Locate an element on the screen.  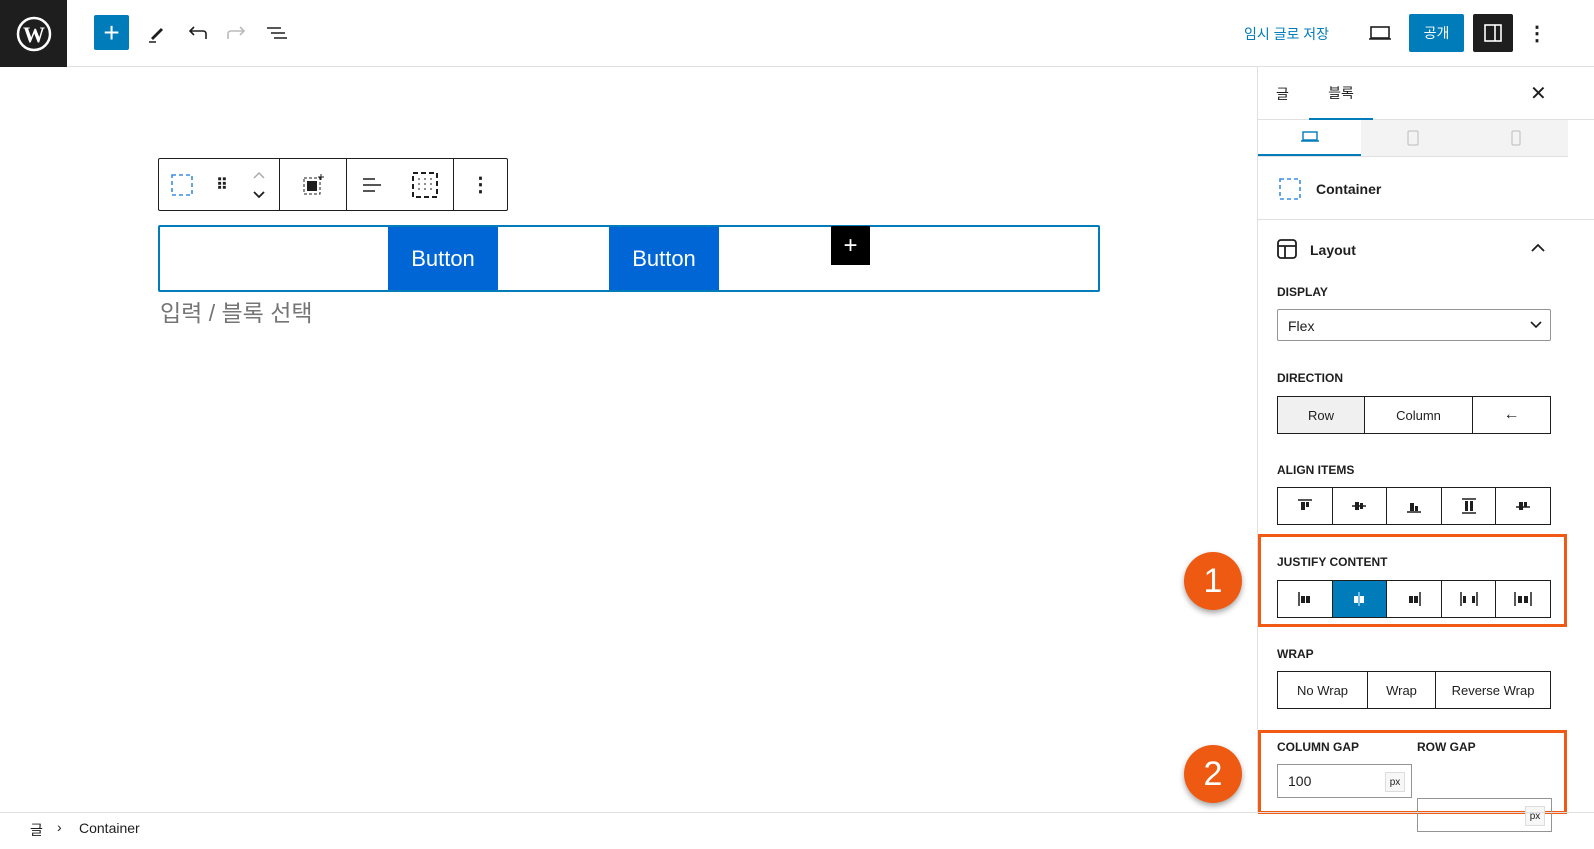
wrap-button: Wrap is located at coordinates (1402, 690).